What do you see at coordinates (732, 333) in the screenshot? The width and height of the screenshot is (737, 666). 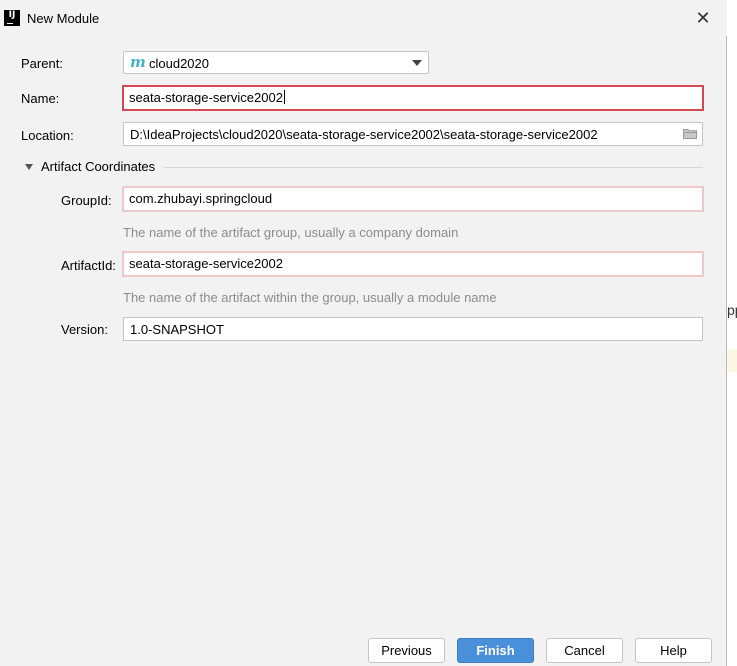 I see `background-window: pp` at bounding box center [732, 333].